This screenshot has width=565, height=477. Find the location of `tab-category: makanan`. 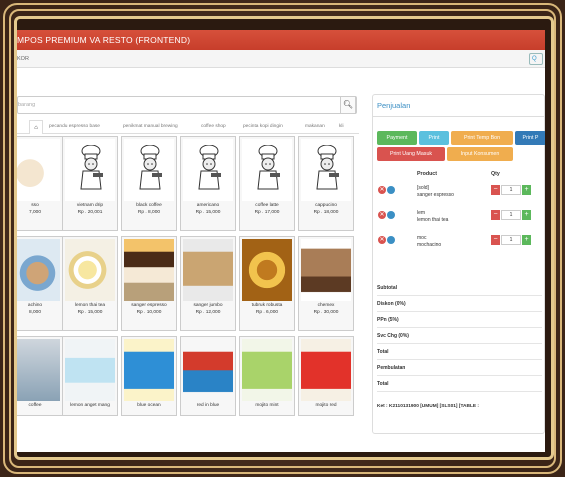

tab-category: makanan is located at coordinates (315, 127).